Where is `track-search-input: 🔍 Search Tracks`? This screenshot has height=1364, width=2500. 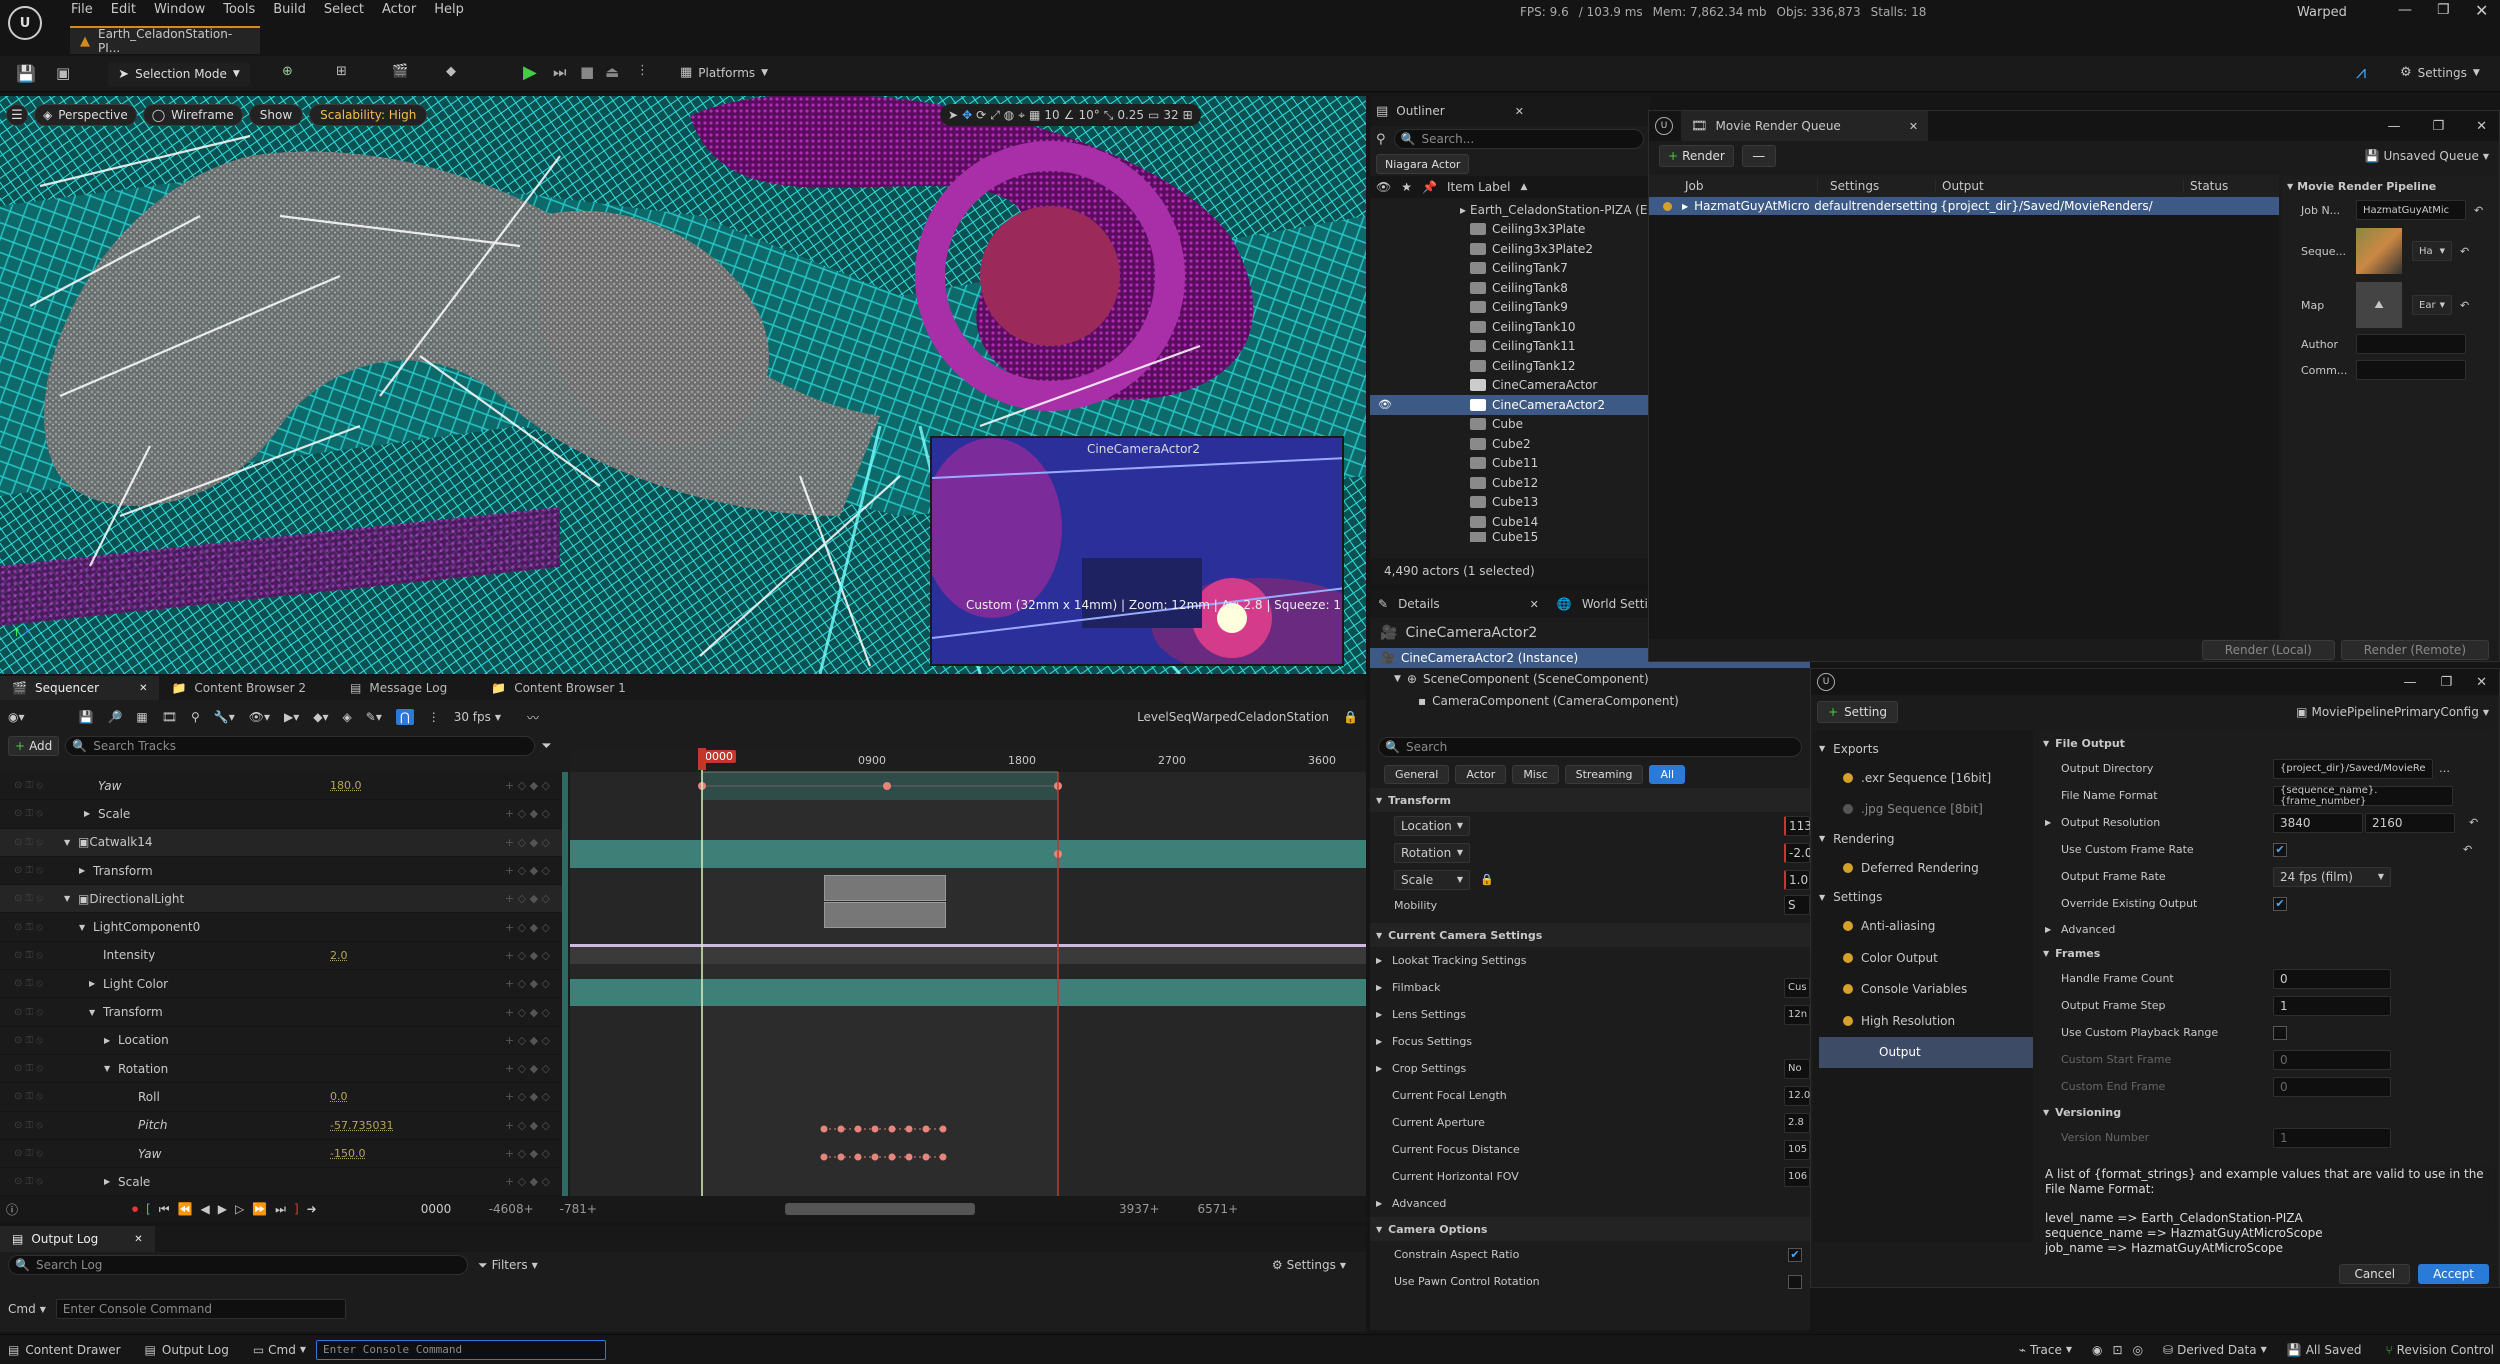
track-search-input: 🔍 Search Tracks is located at coordinates (300, 746).